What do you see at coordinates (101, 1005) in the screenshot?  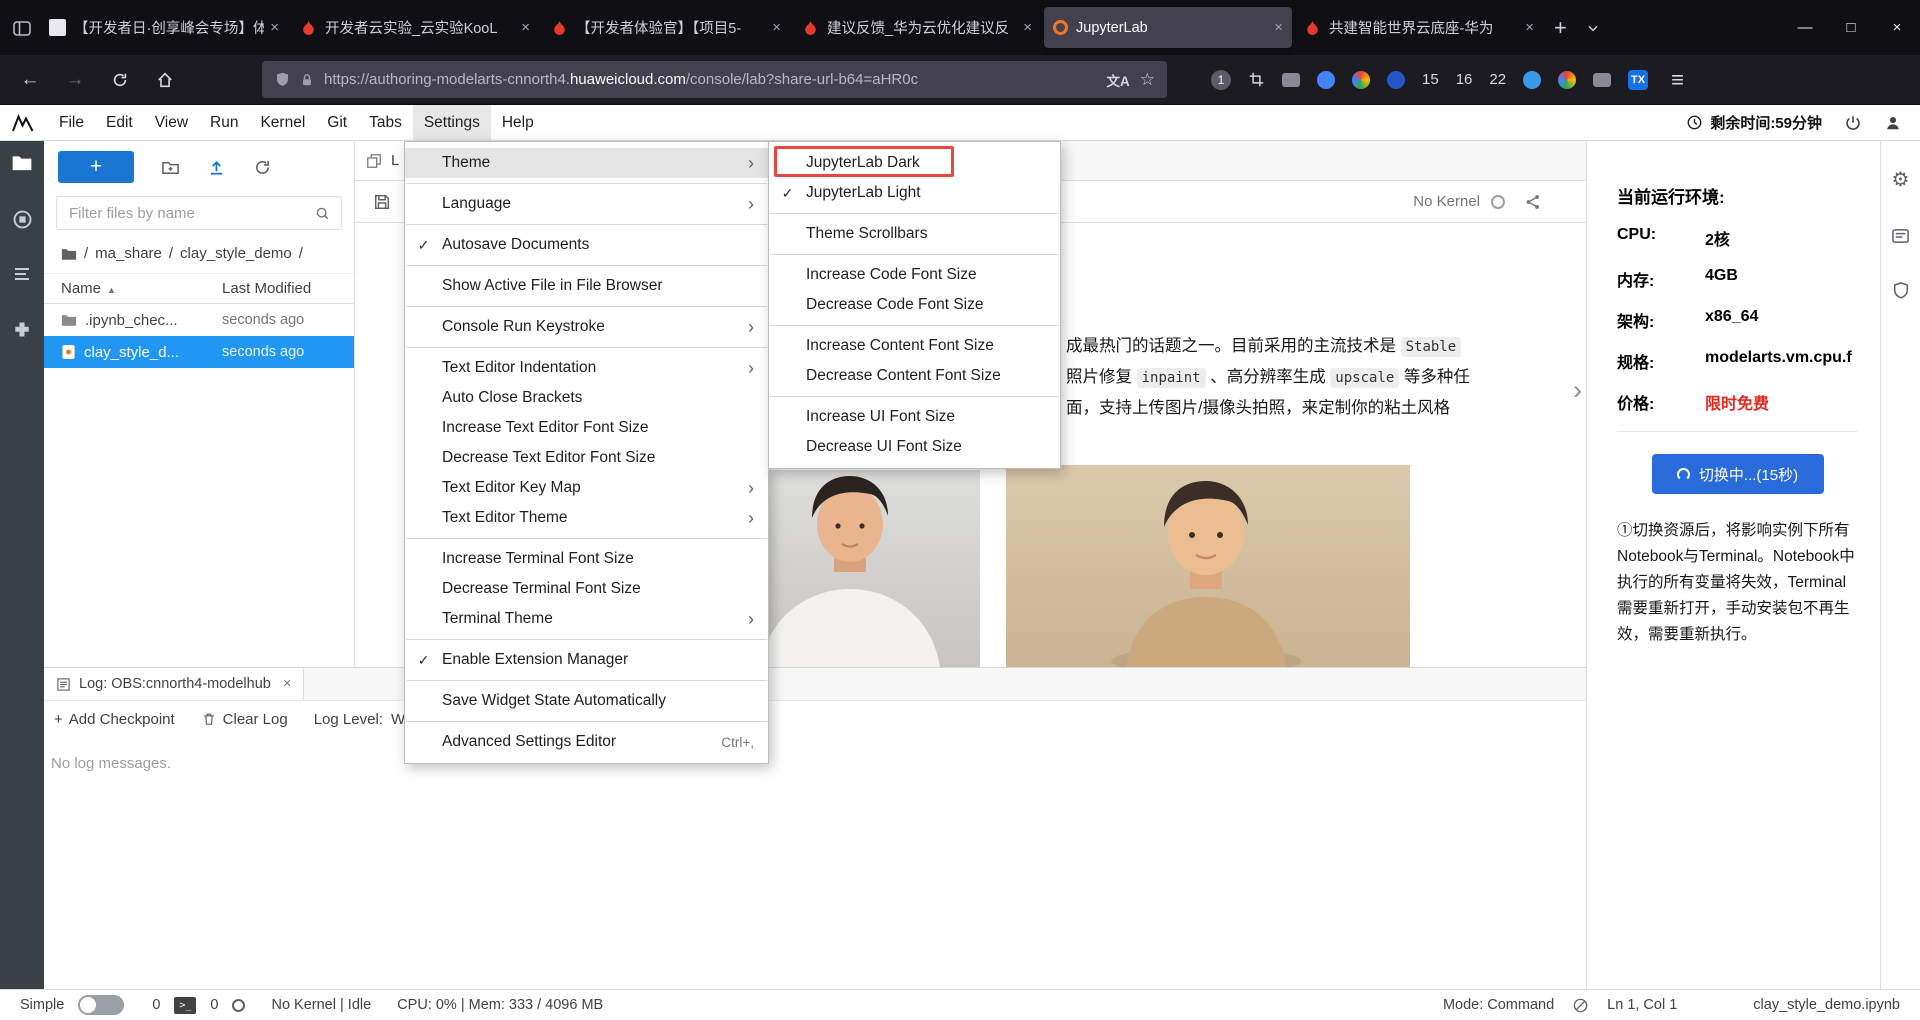 I see `simple-mode-toggle` at bounding box center [101, 1005].